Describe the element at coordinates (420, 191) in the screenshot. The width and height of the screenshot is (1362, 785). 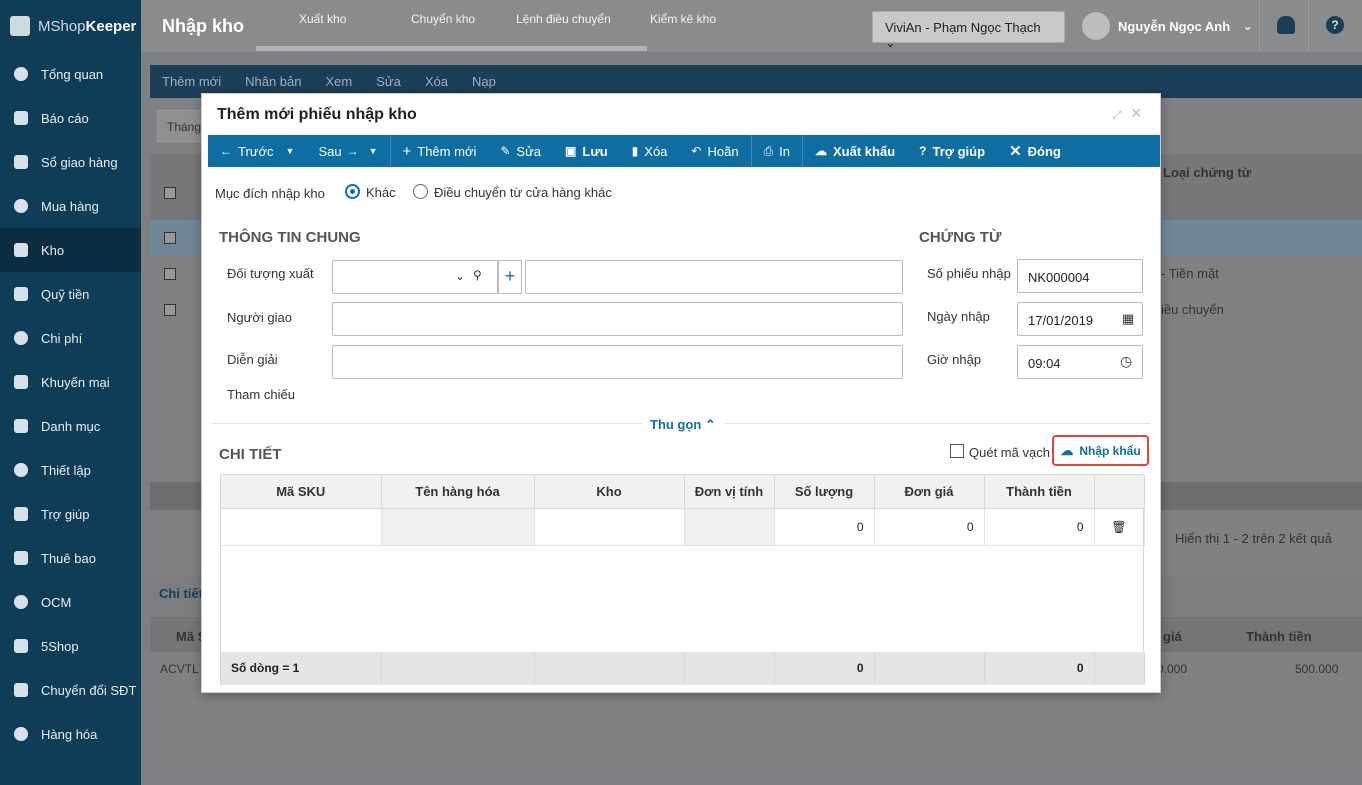
I see `purpose-radio-transfer` at that location.